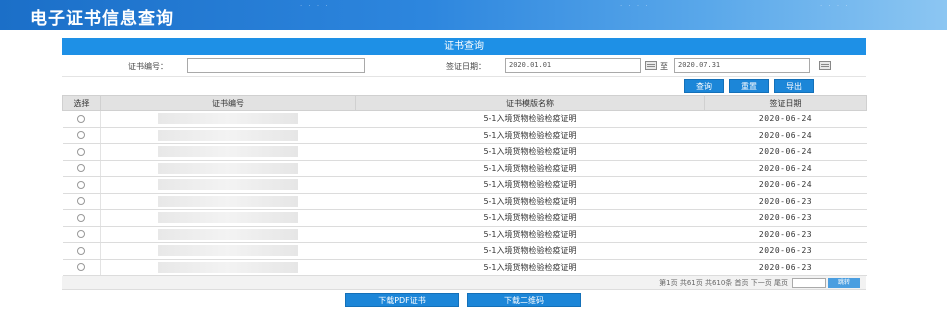 The height and width of the screenshot is (317, 947). Describe the element at coordinates (749, 86) in the screenshot. I see `reset-button: 重置` at that location.